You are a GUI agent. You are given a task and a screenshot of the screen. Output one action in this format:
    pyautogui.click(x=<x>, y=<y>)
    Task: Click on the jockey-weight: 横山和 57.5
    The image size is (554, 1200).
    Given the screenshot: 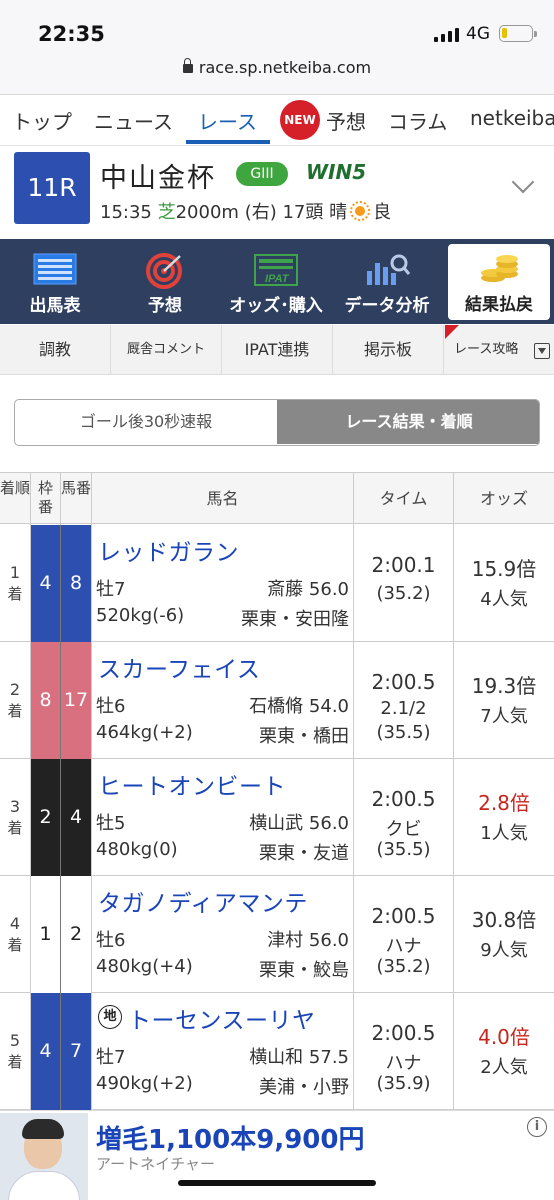 What is the action you would take?
    pyautogui.click(x=299, y=1056)
    